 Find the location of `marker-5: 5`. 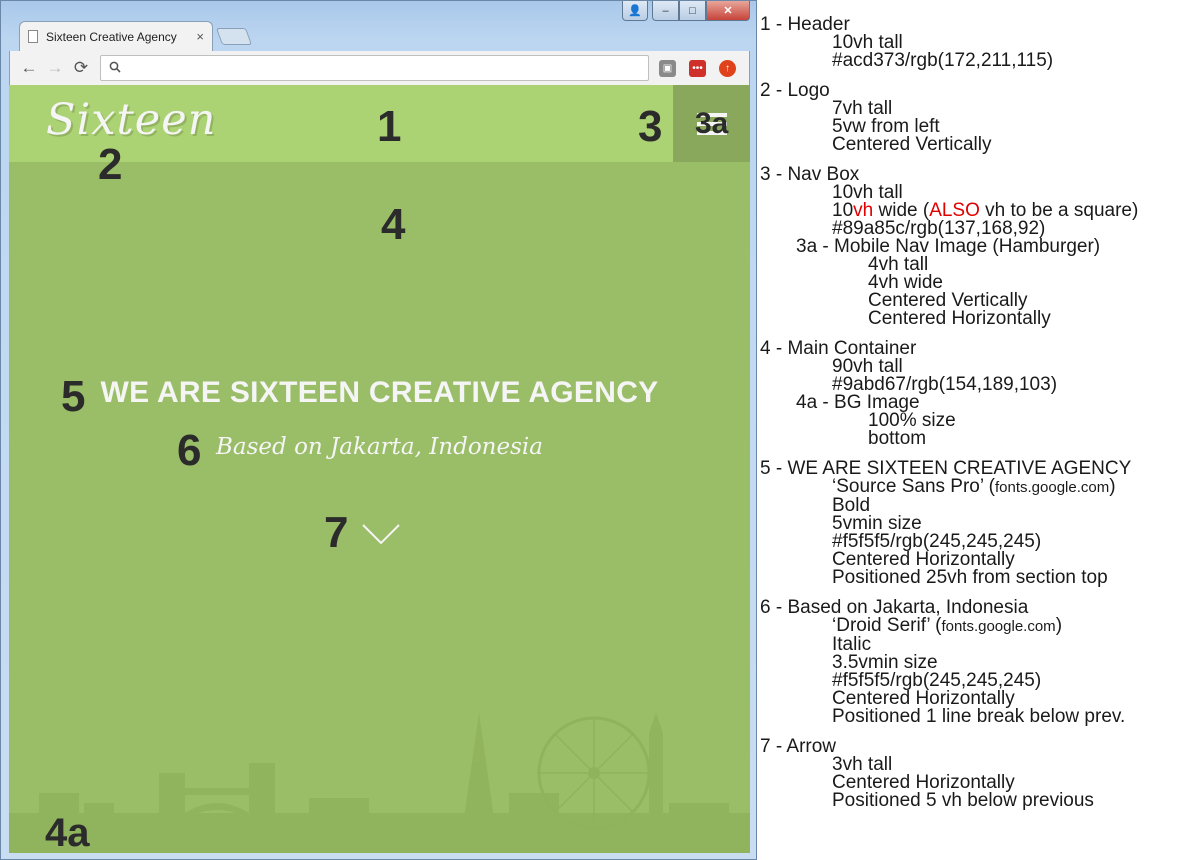

marker-5: 5 is located at coordinates (73, 396).